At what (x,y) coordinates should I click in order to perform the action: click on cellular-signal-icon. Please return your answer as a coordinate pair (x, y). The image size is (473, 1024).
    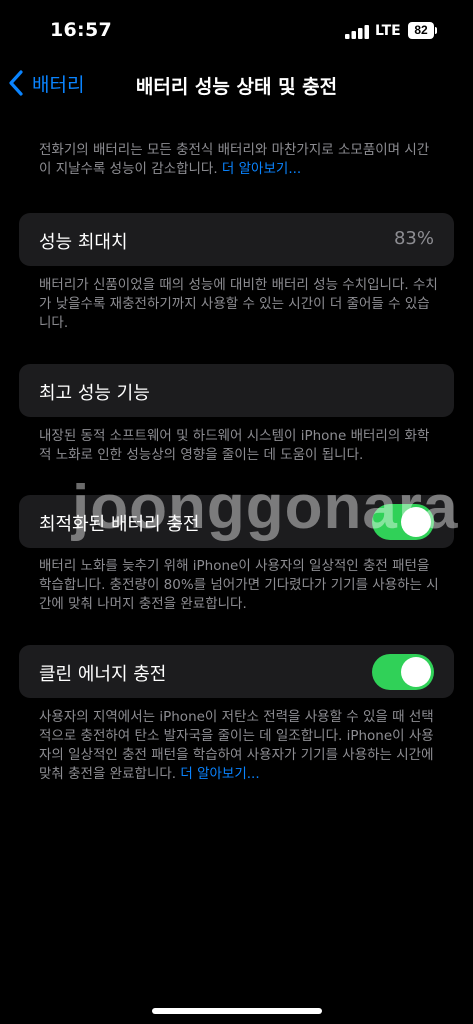
    Looking at the image, I should click on (357, 32).